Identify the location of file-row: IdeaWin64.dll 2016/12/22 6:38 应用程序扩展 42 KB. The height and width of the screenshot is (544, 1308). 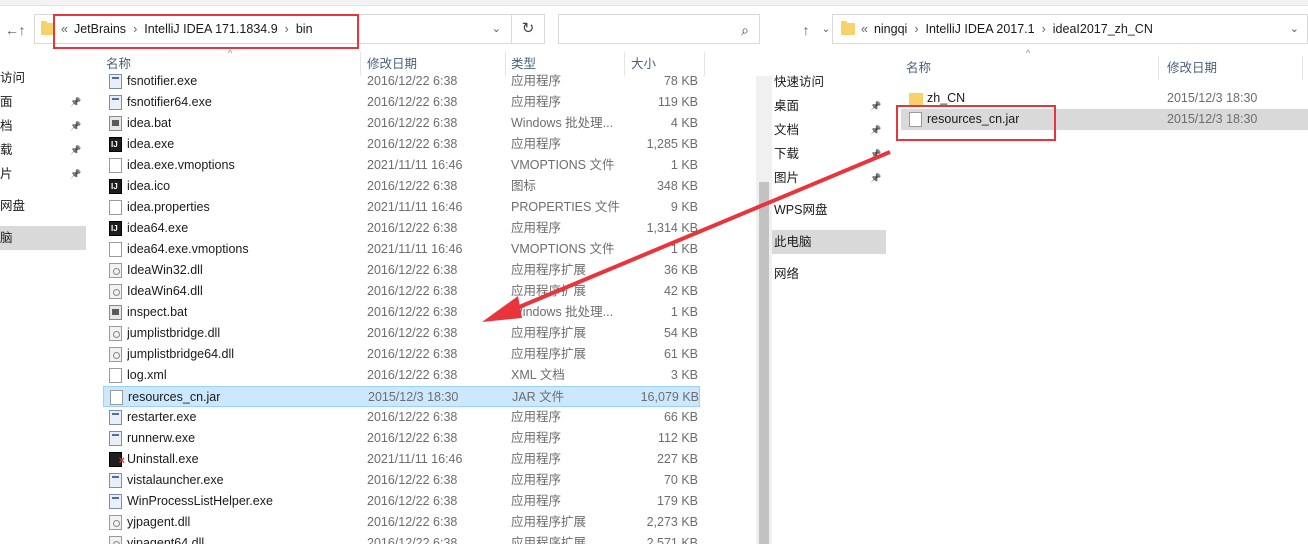
(401, 291).